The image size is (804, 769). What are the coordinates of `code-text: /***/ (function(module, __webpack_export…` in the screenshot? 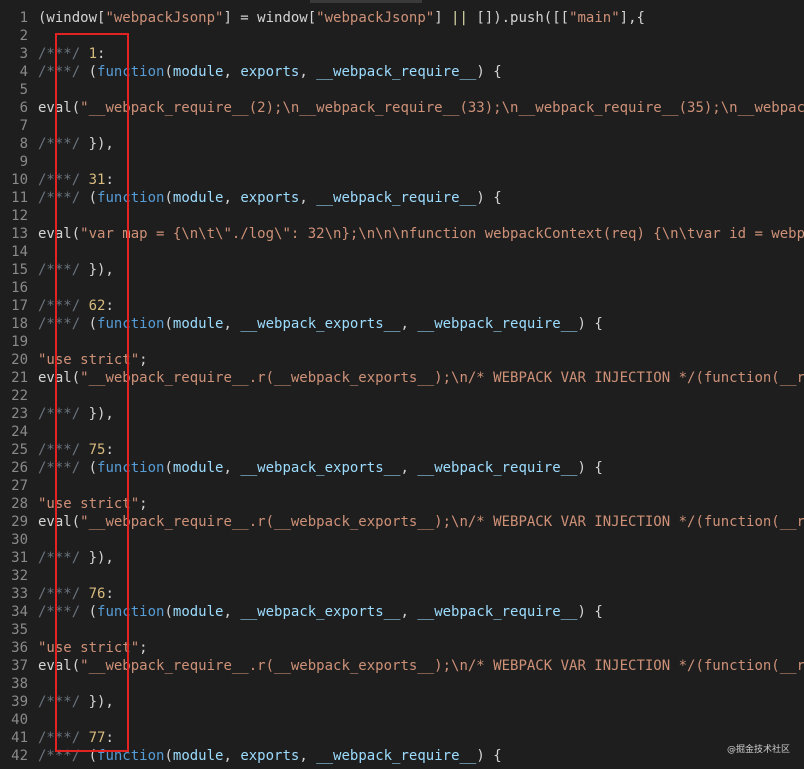 It's located at (320, 468).